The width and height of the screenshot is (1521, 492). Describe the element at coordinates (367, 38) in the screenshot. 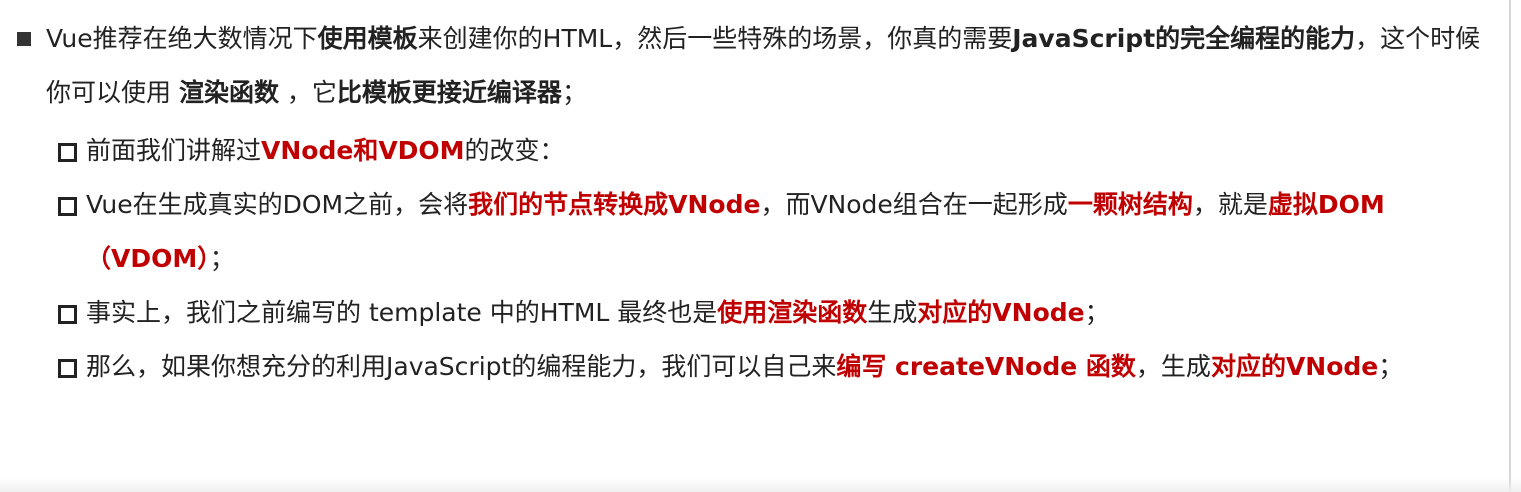

I see `bold-text: 使用模板` at that location.